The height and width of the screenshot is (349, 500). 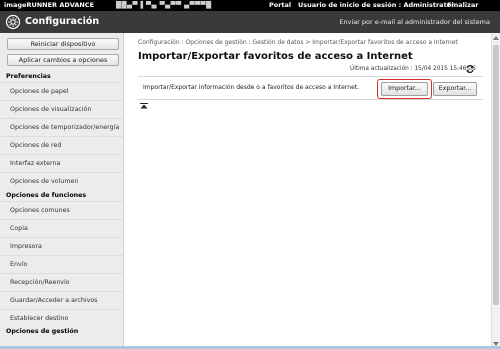 I want to click on product-name: imageRUNNER ADVANCE, so click(x=49, y=5).